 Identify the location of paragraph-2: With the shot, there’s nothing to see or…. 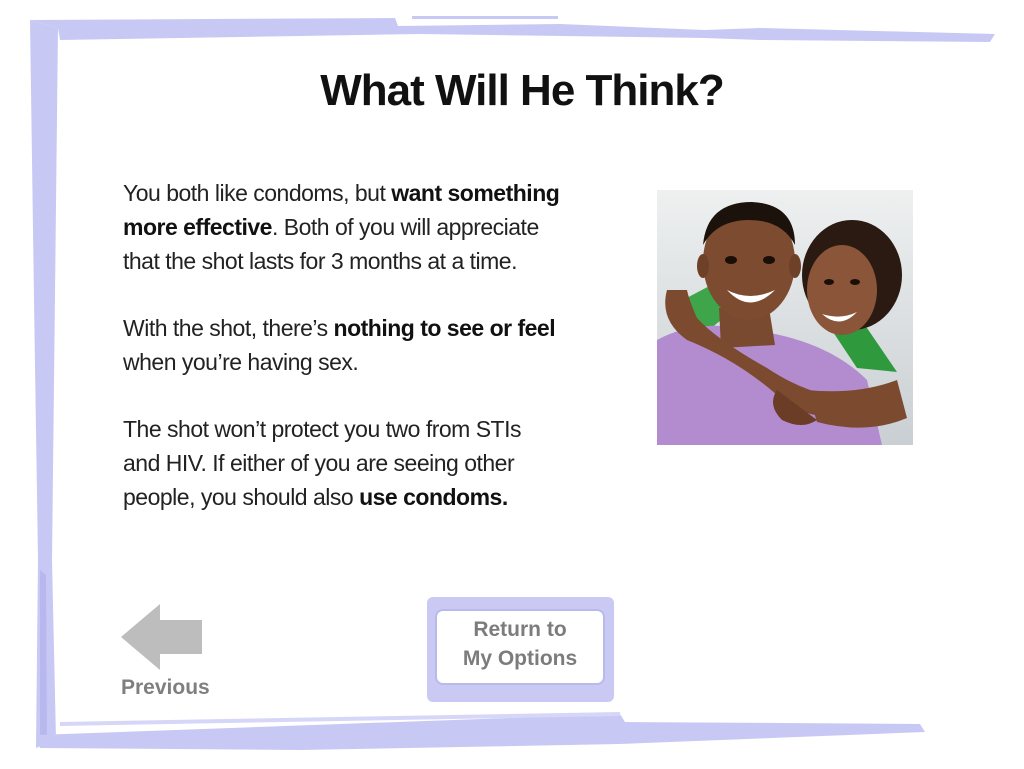
(343, 345).